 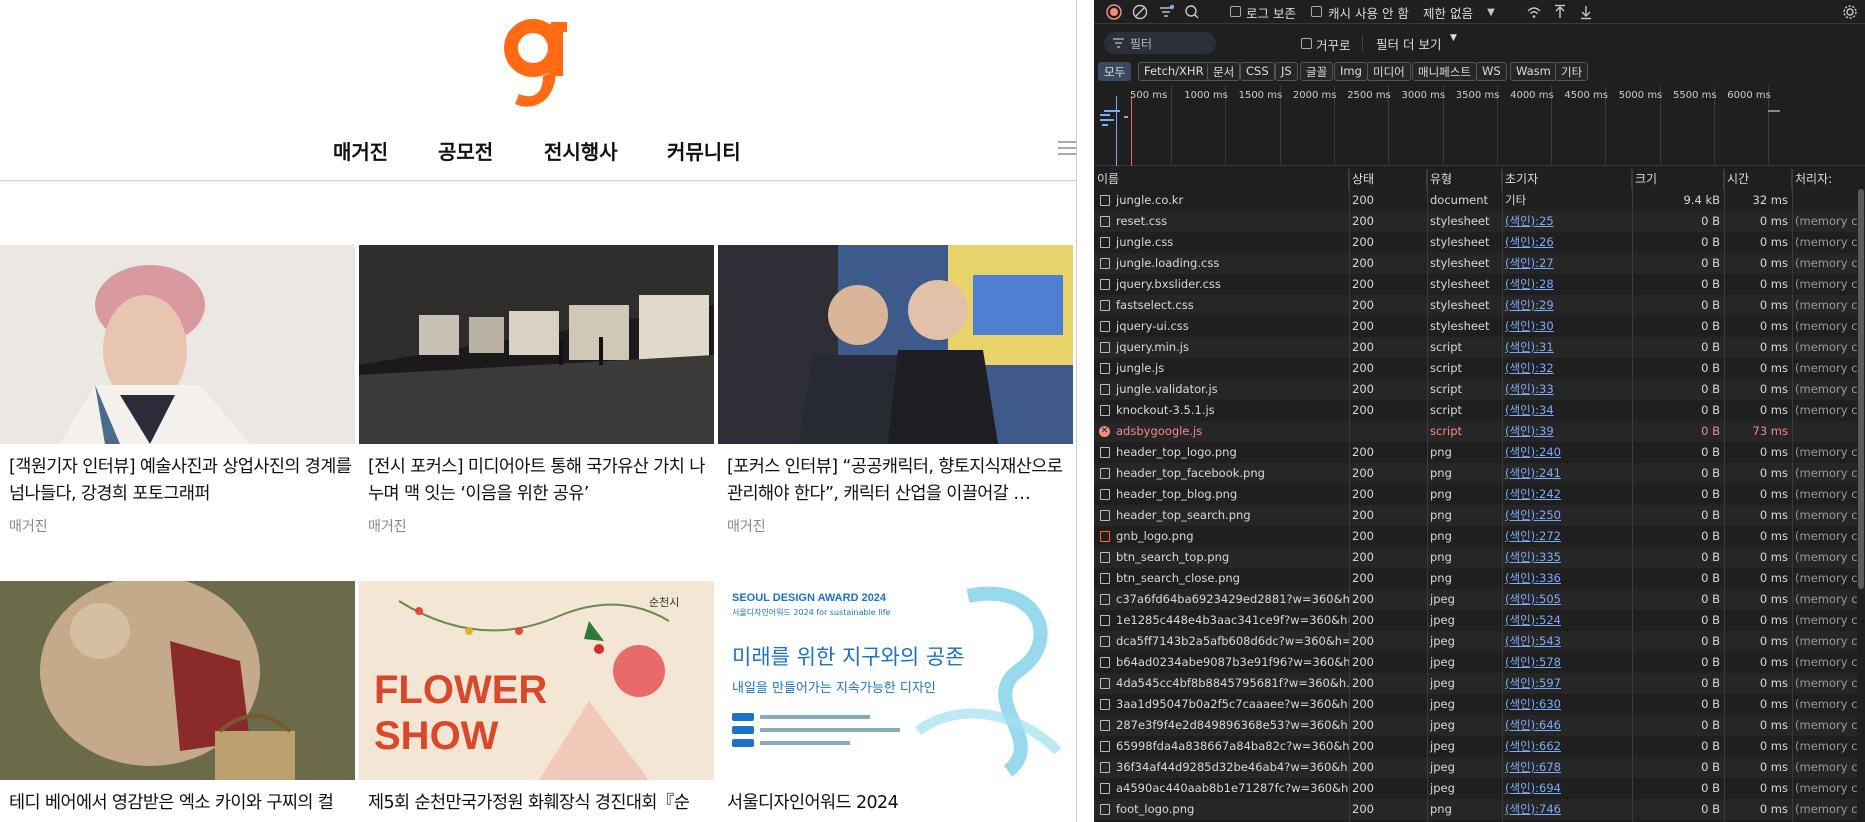 I want to click on request-initiator: (색인):29, so click(x=1567, y=305).